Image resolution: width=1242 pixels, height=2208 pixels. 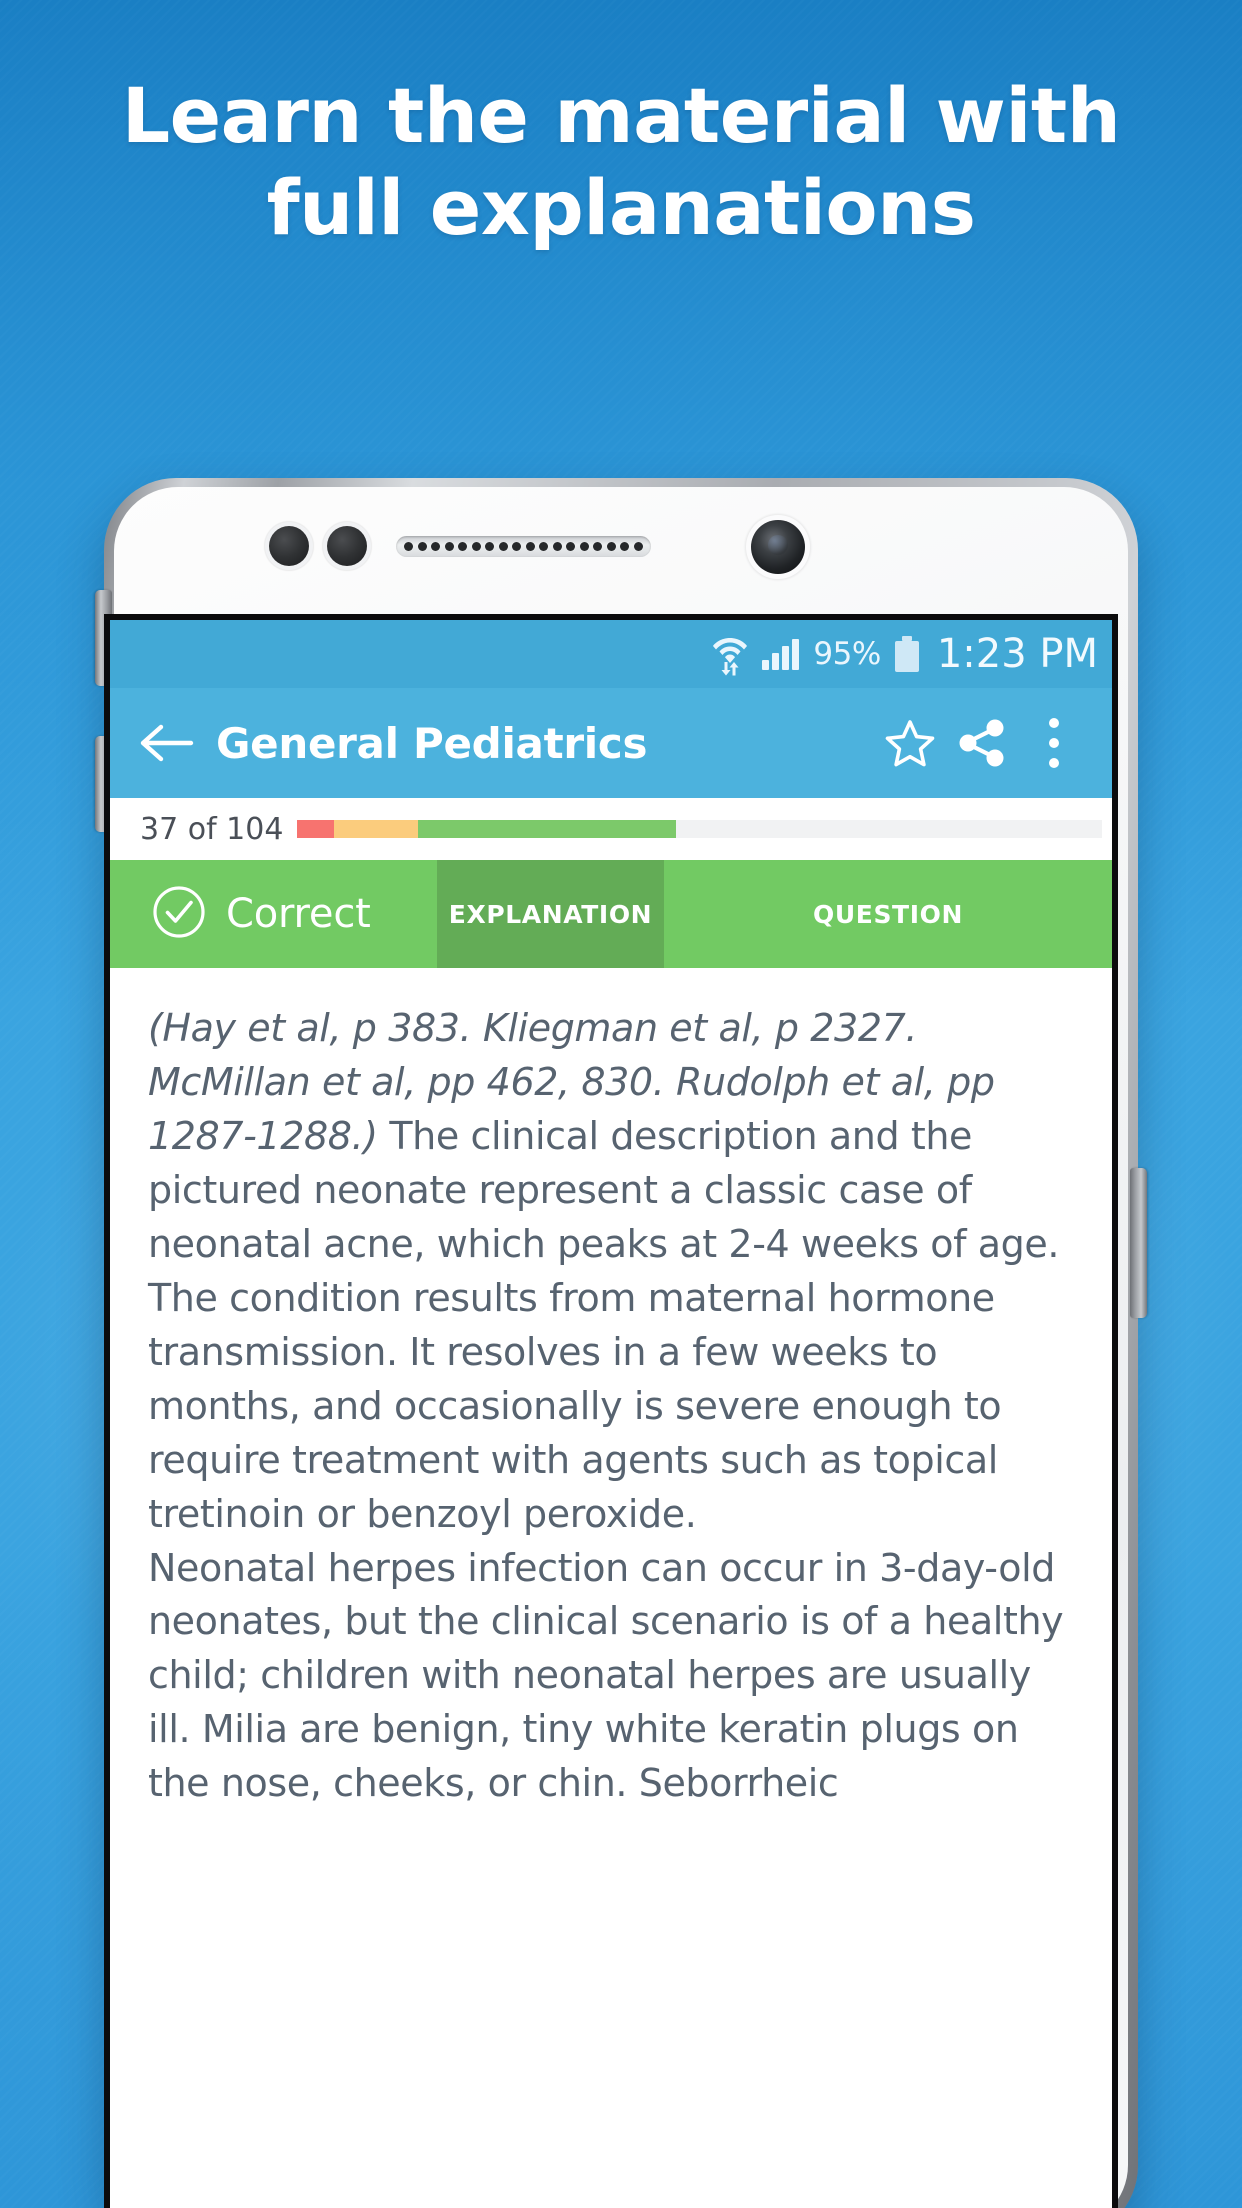 What do you see at coordinates (289, 546) in the screenshot?
I see `proximity-sensor-icon` at bounding box center [289, 546].